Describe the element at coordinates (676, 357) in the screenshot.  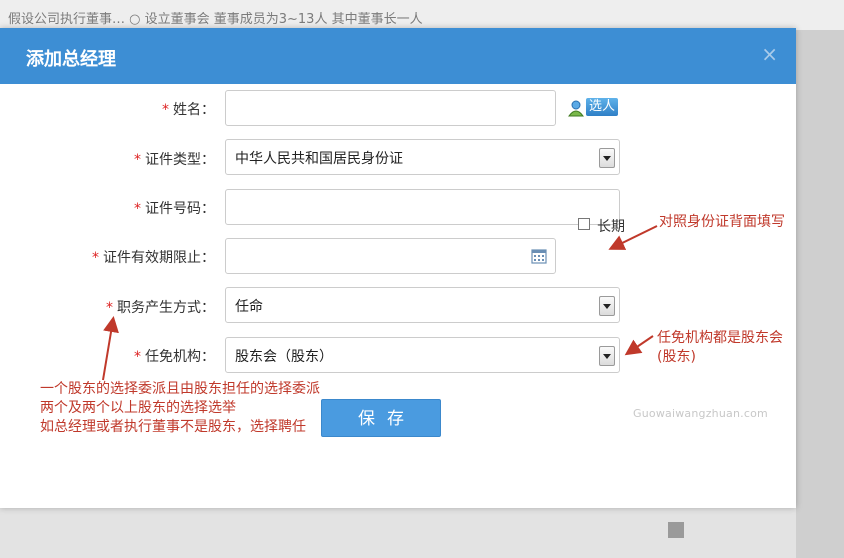
I see `annotation-appointing-body-2: (股东)` at that location.